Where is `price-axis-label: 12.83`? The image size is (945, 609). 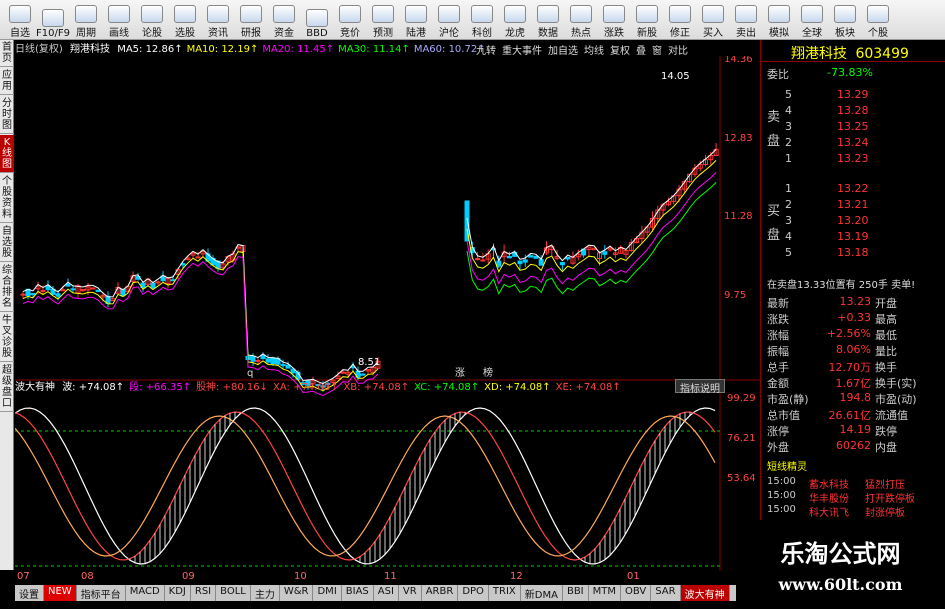 price-axis-label: 12.83 is located at coordinates (738, 138).